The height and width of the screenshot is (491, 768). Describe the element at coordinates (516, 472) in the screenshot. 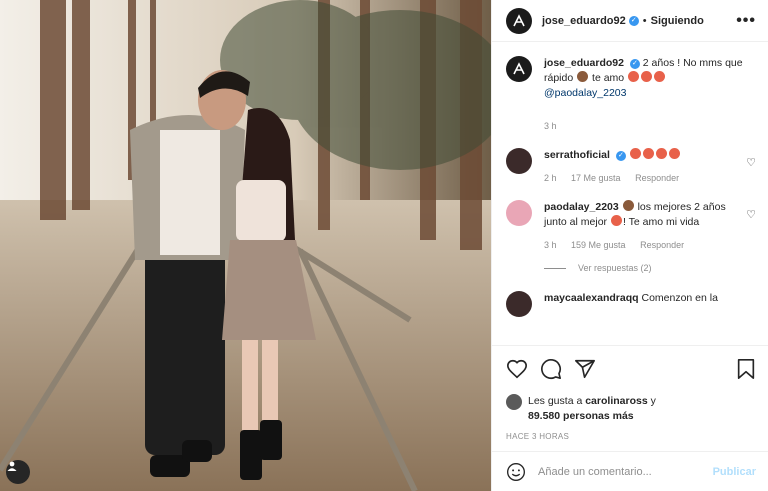

I see `emoji-icon` at that location.